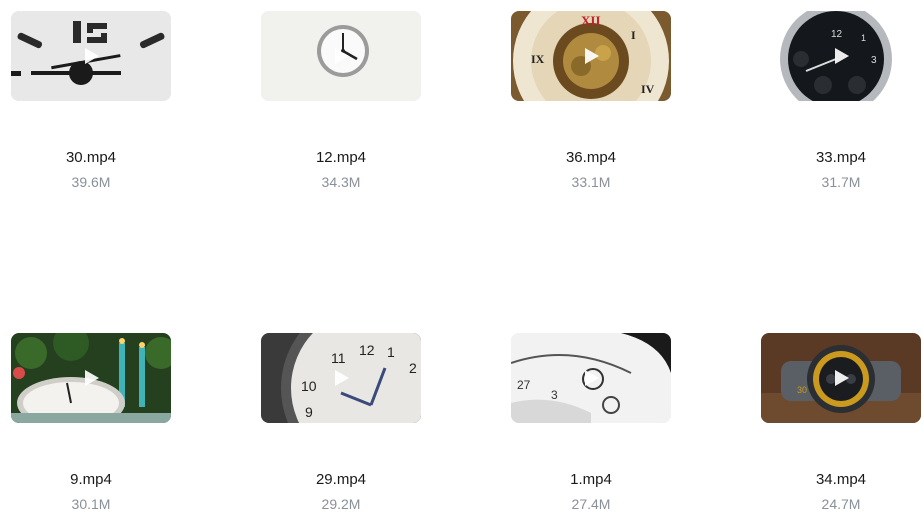  What do you see at coordinates (591, 157) in the screenshot?
I see `video-filename: 36.mp4` at bounding box center [591, 157].